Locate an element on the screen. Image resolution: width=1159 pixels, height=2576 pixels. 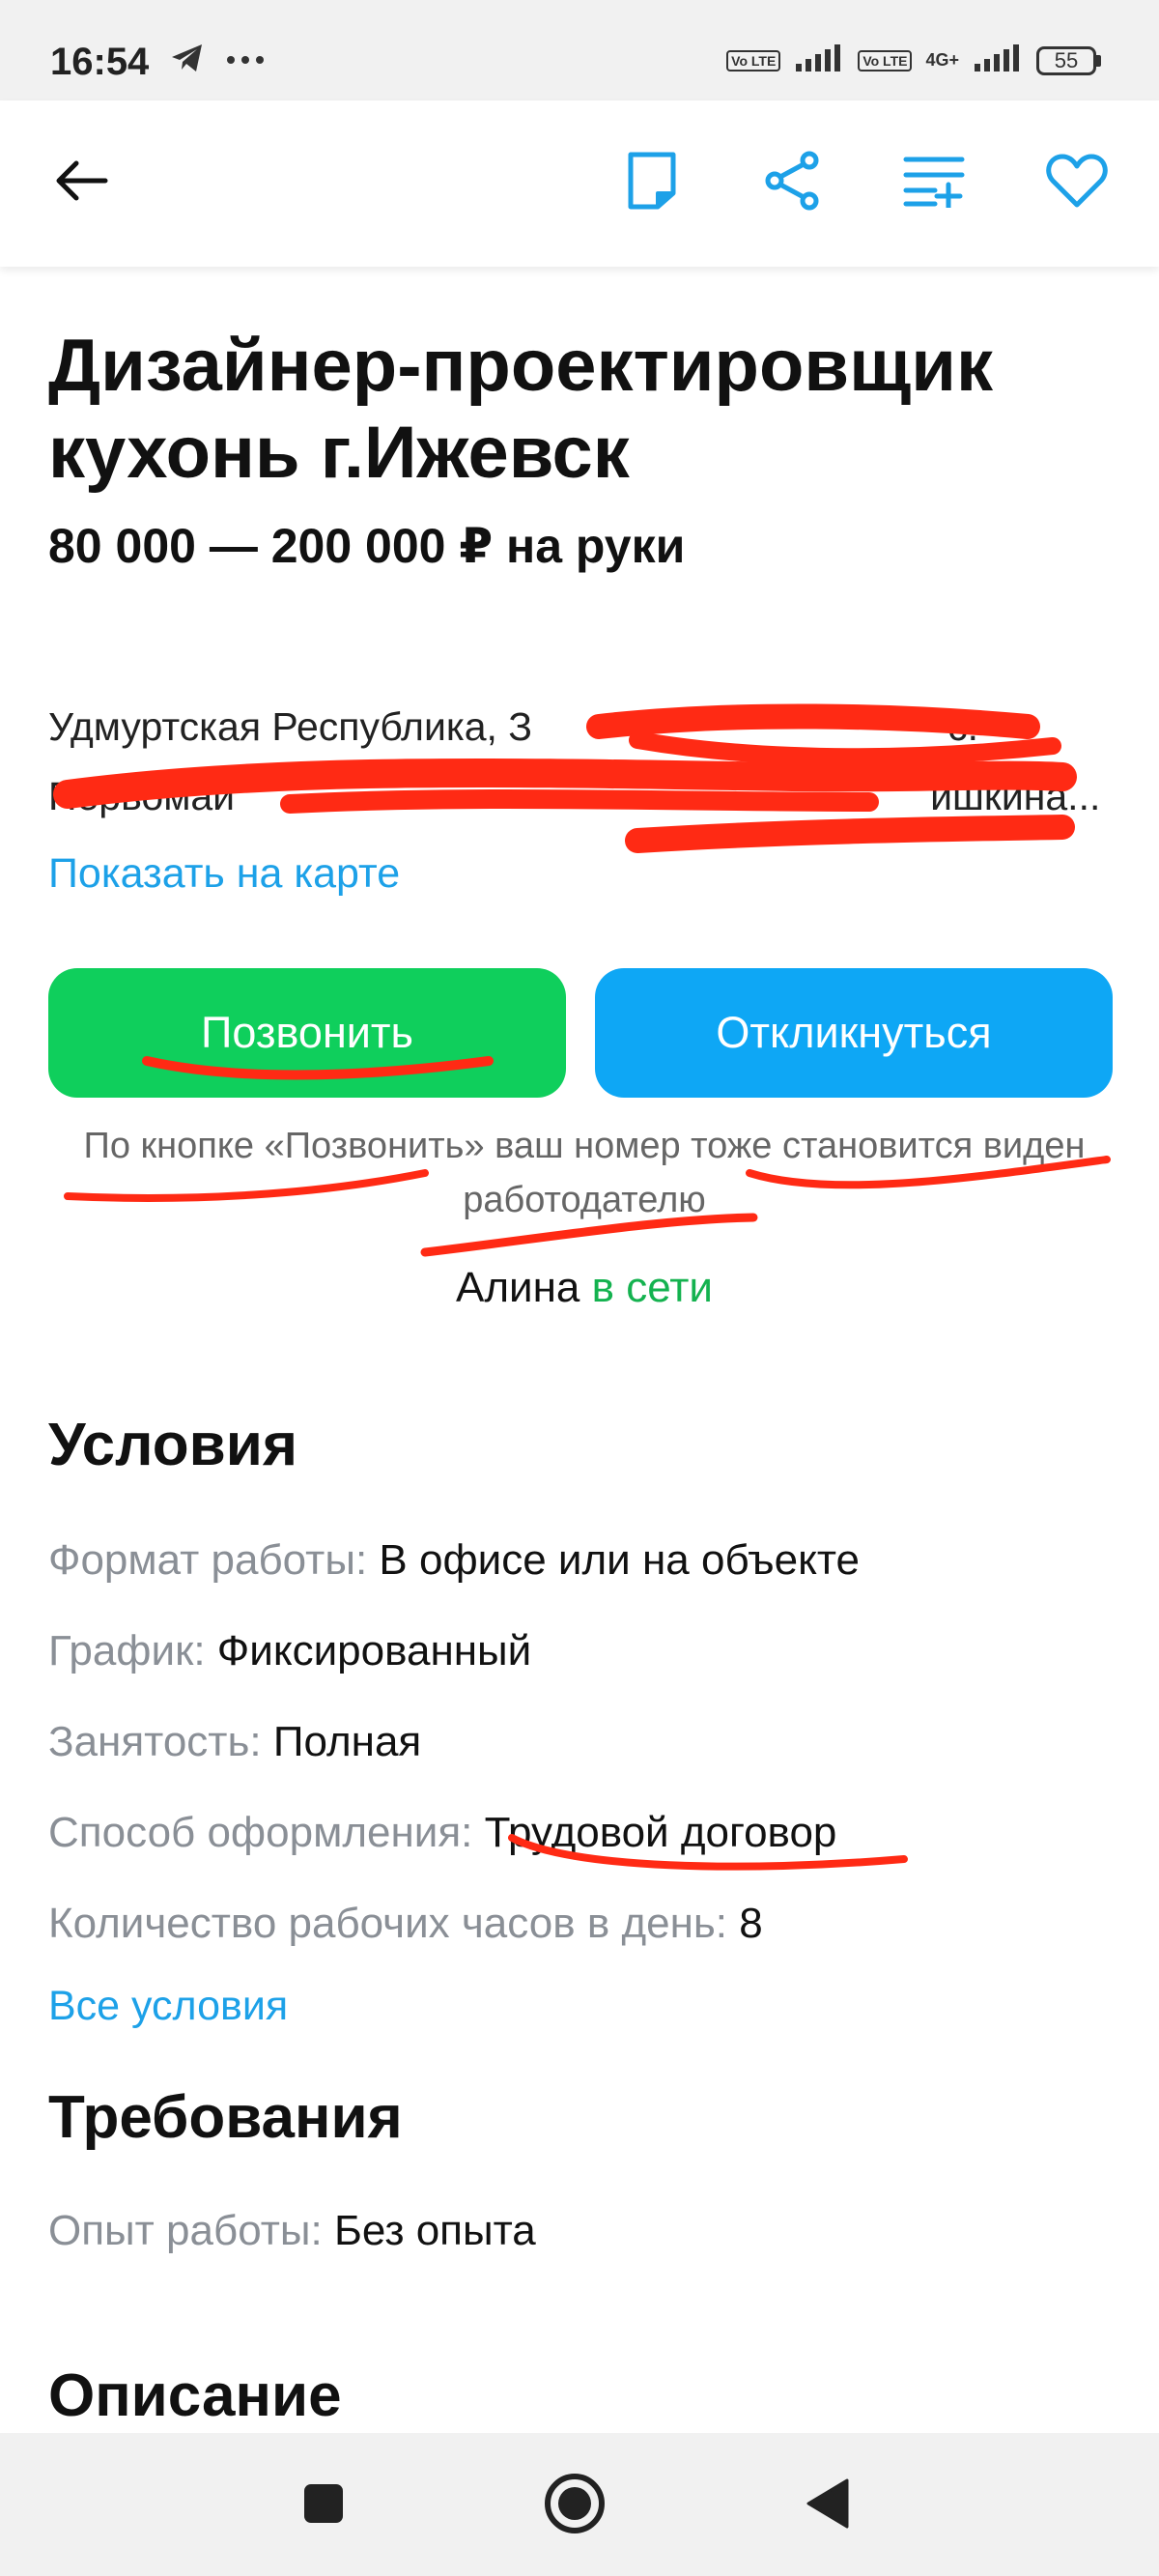
condition-value: В офисе или на объекте is located at coordinates (620, 1560).